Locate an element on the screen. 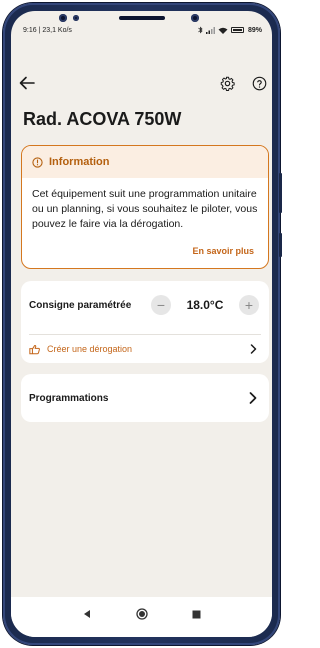 This screenshot has height=648, width=320. status-icons: 89% is located at coordinates (230, 30).